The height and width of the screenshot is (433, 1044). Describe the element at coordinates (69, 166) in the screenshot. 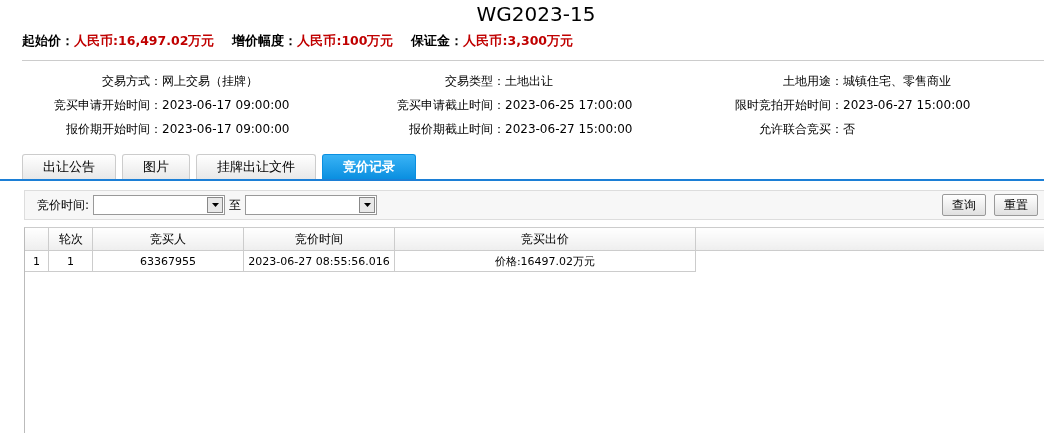

I see `tab: 出让公告` at that location.